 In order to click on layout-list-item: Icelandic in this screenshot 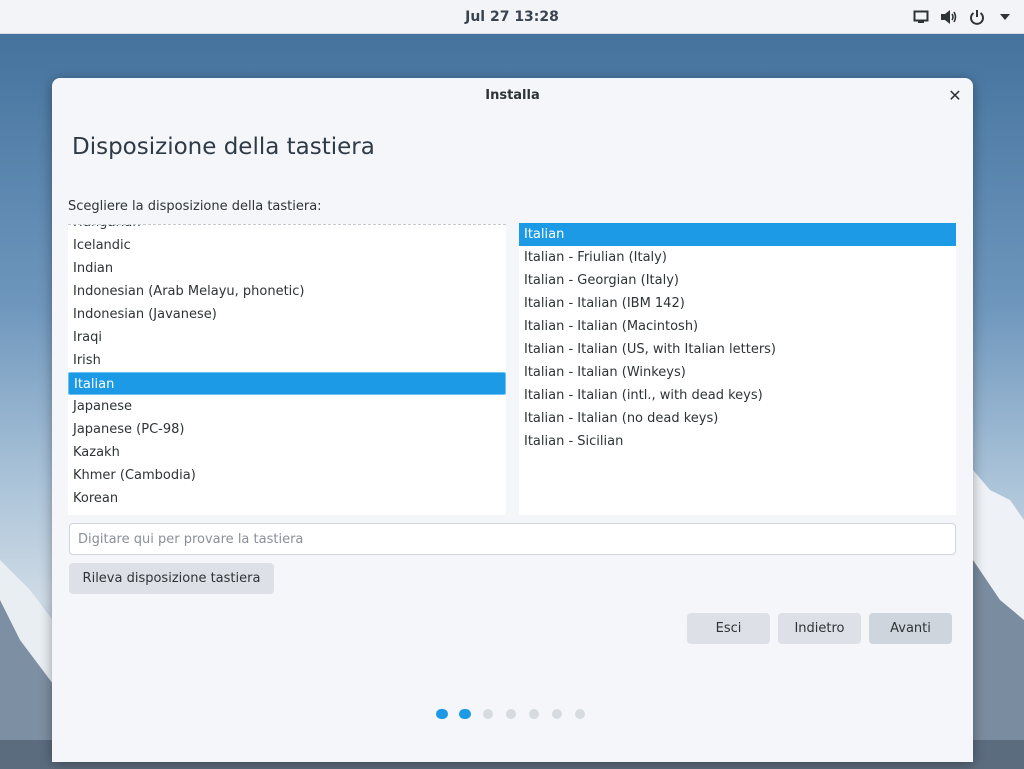, I will do `click(287, 245)`.